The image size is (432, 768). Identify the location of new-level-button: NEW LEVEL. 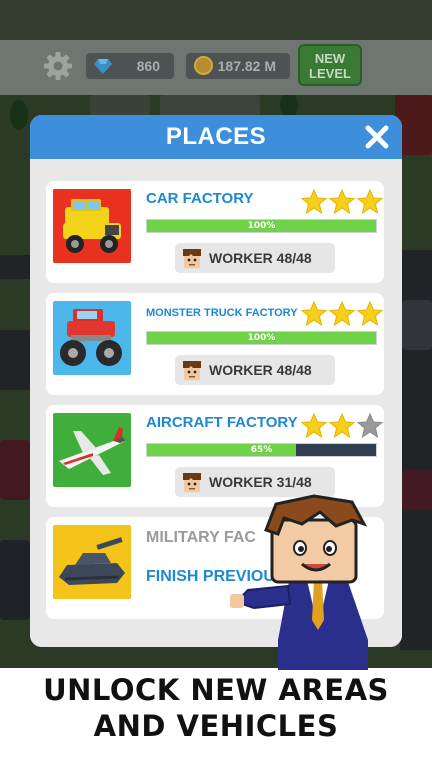
(330, 65).